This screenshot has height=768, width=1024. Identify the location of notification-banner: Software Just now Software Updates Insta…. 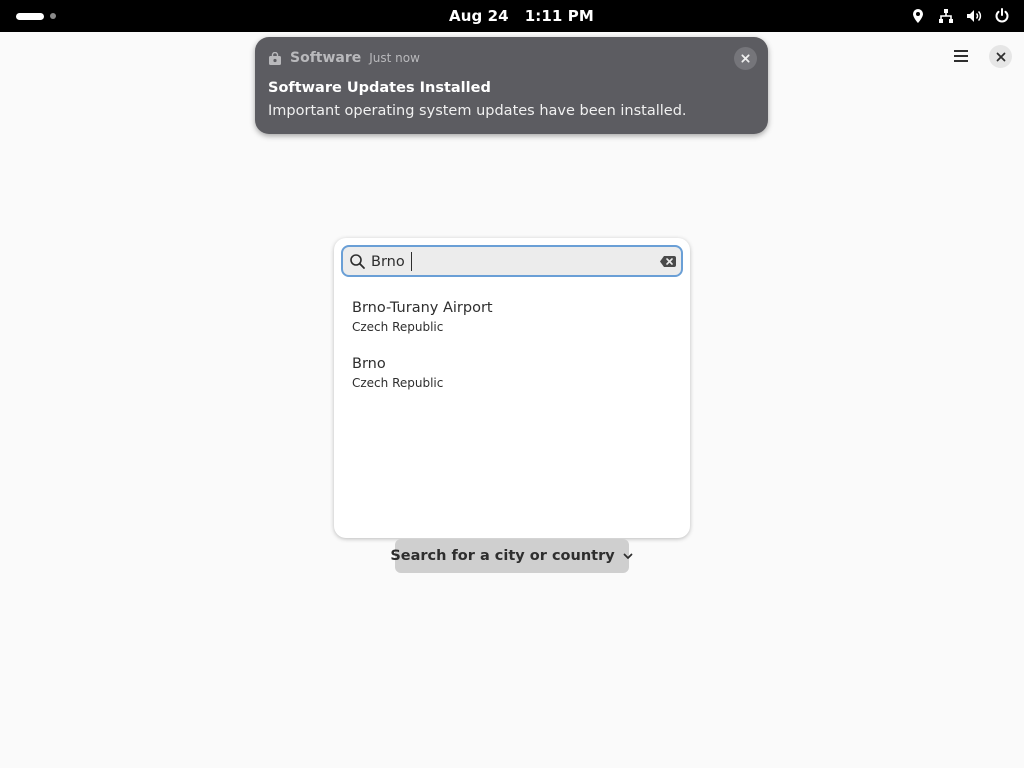
(511, 85).